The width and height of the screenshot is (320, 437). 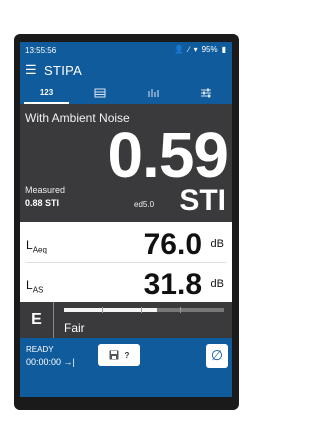 What do you see at coordinates (50, 362) in the screenshot?
I see `elapsed-time: 00:00:00 →|` at bounding box center [50, 362].